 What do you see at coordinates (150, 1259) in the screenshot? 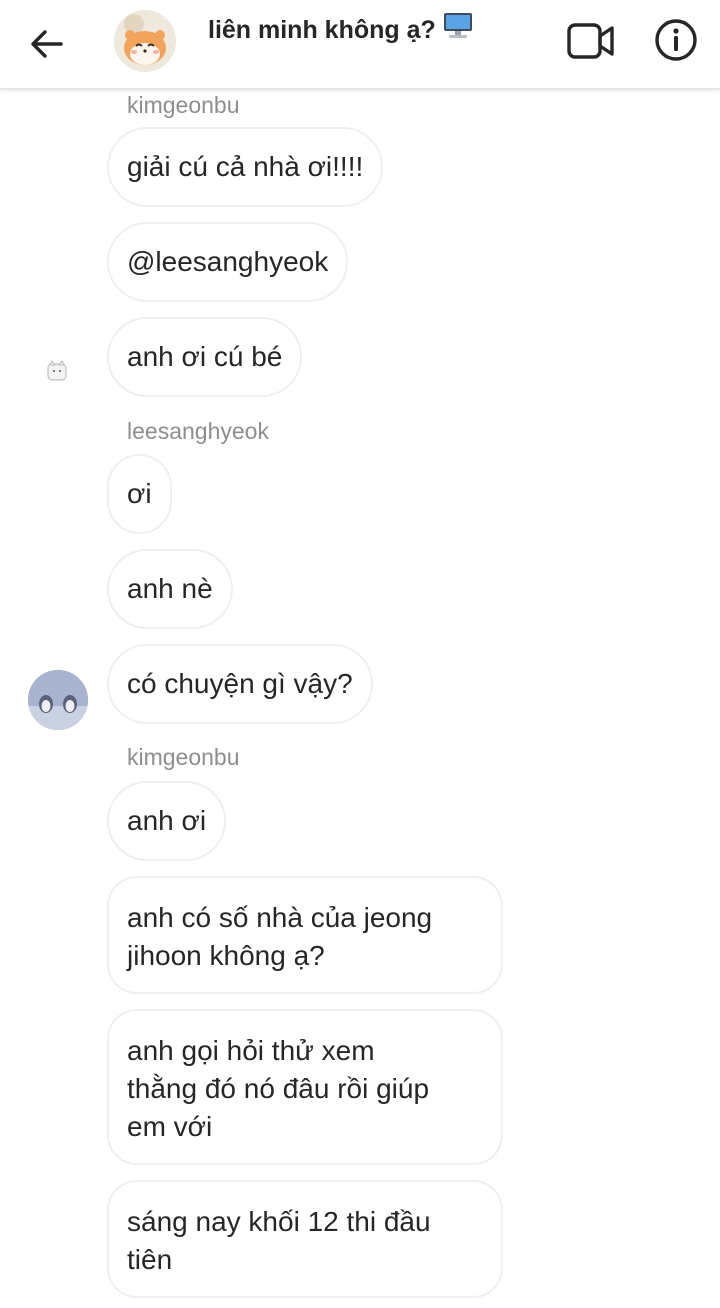
I see `message-line: tiên` at bounding box center [150, 1259].